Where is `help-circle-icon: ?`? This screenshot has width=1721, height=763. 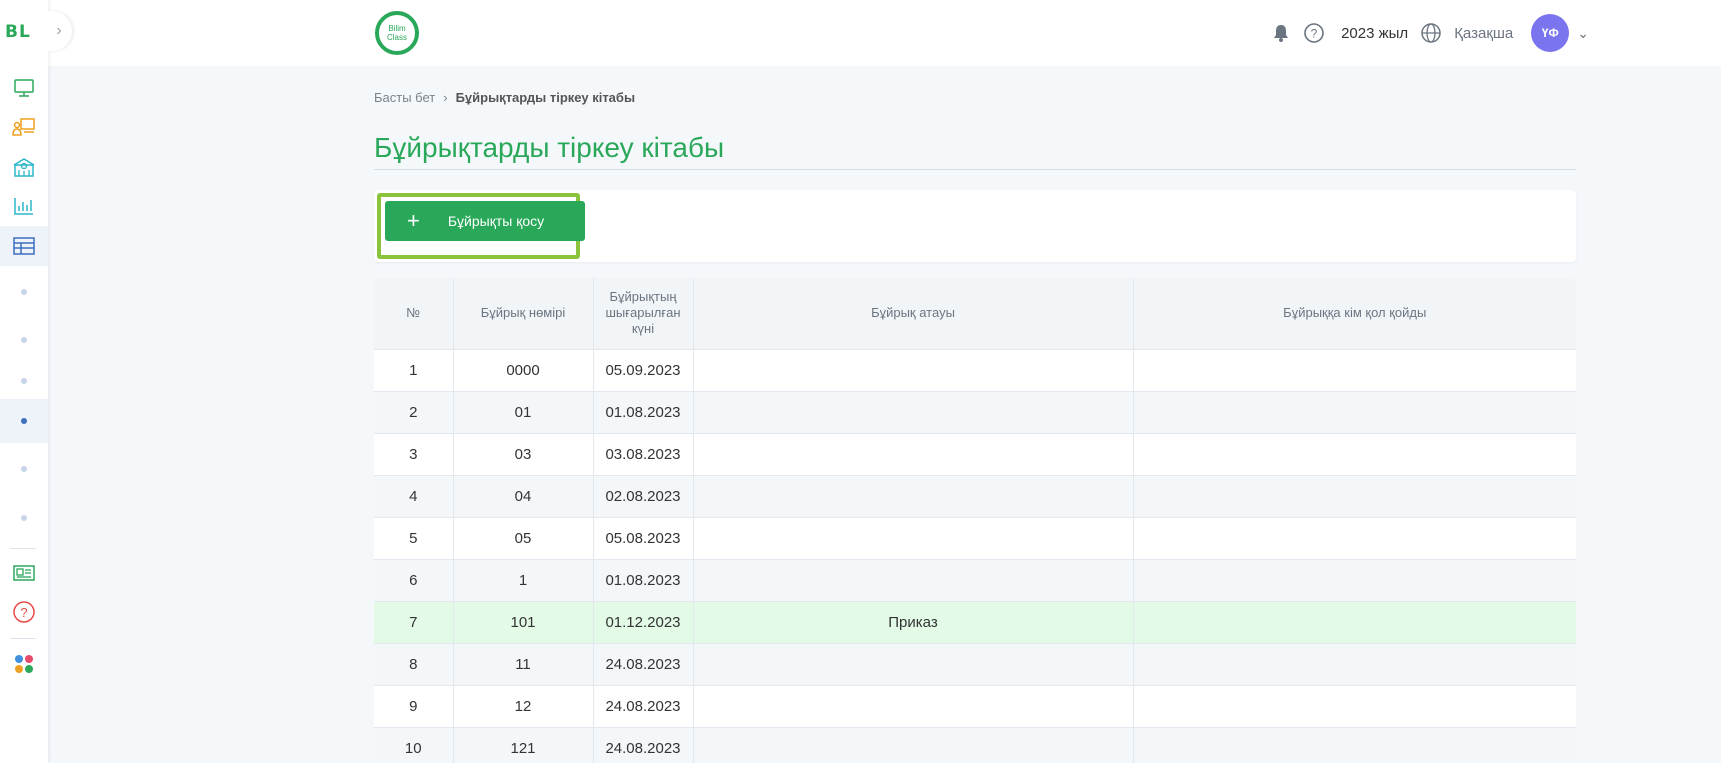
help-circle-icon: ? is located at coordinates (1314, 33).